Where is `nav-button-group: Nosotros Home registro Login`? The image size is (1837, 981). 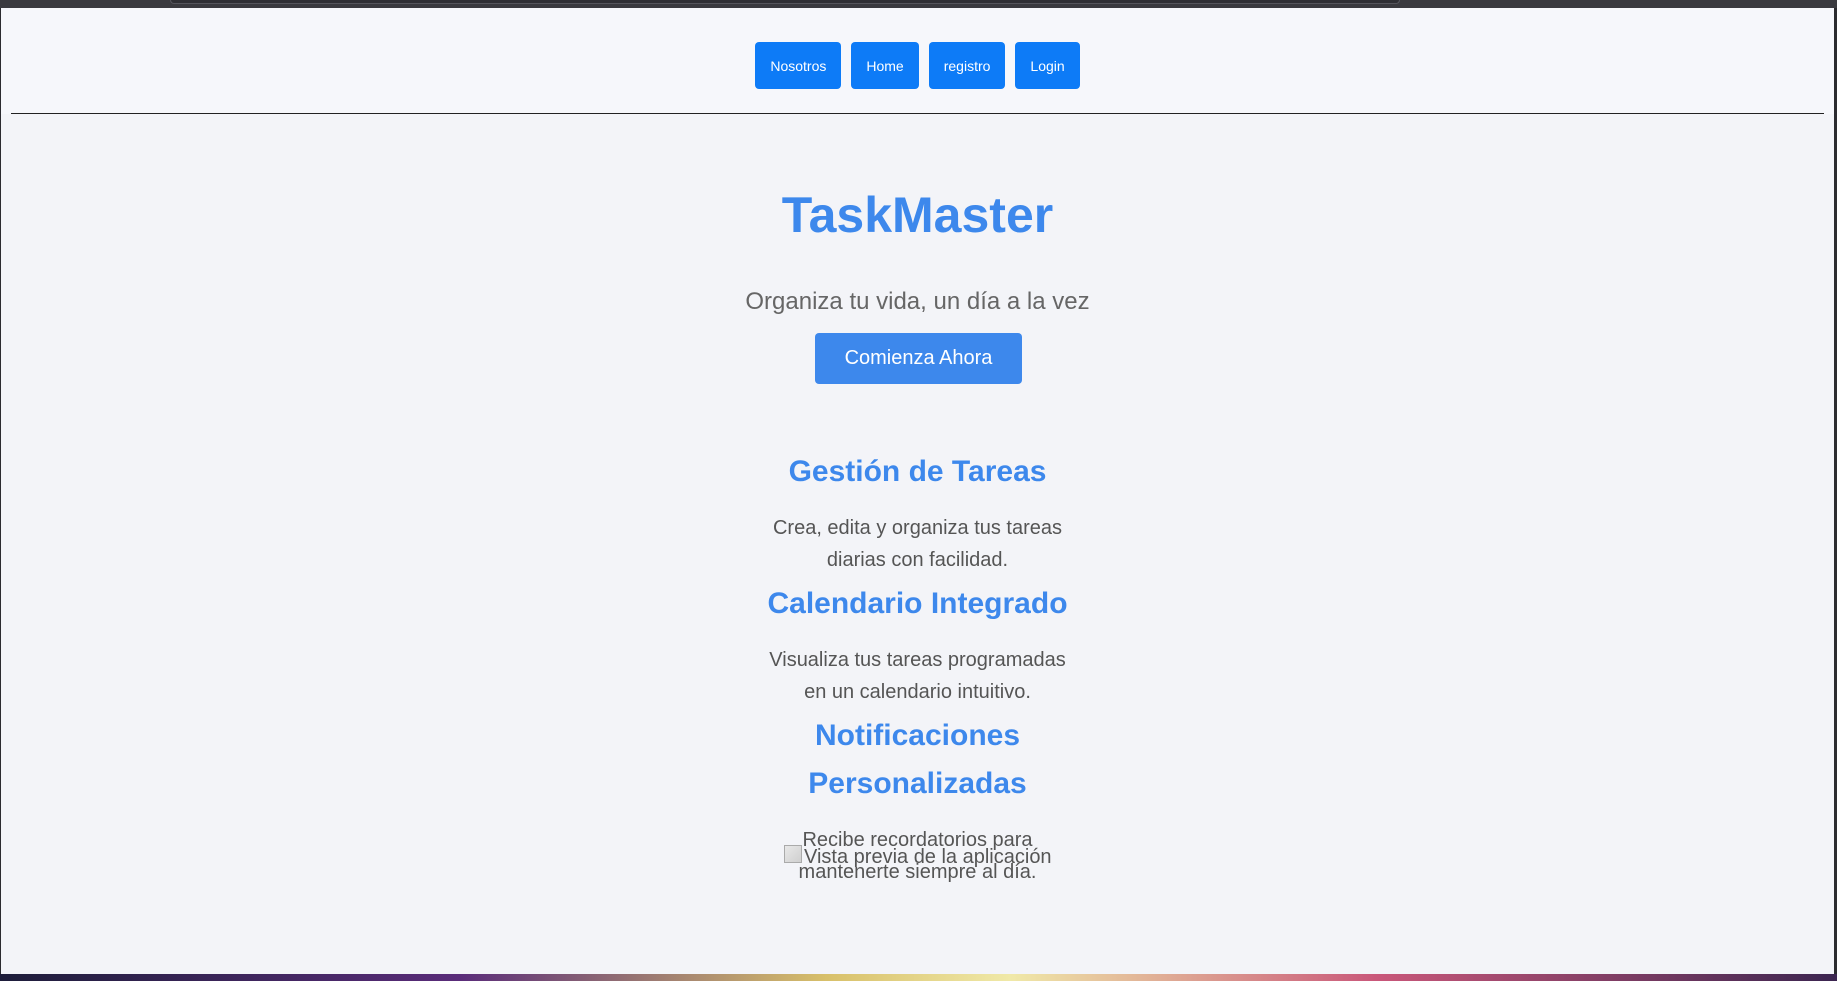
nav-button-group: Nosotros Home registro Login is located at coordinates (917, 65).